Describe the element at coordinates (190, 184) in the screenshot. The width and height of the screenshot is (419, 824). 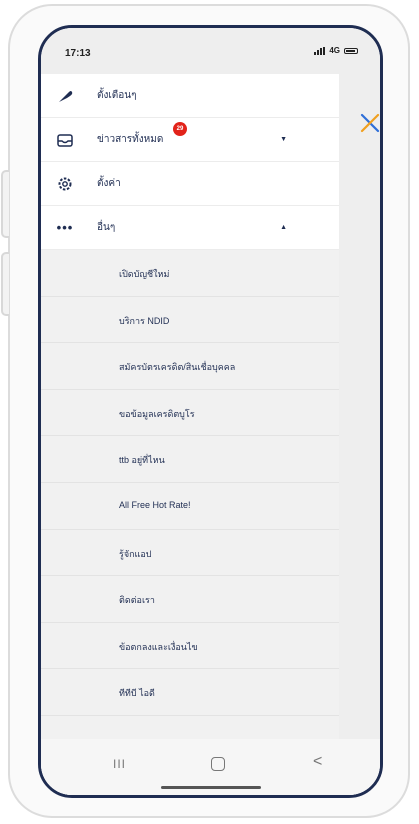
I see `menu-item-settings: ตั้งค่า` at that location.